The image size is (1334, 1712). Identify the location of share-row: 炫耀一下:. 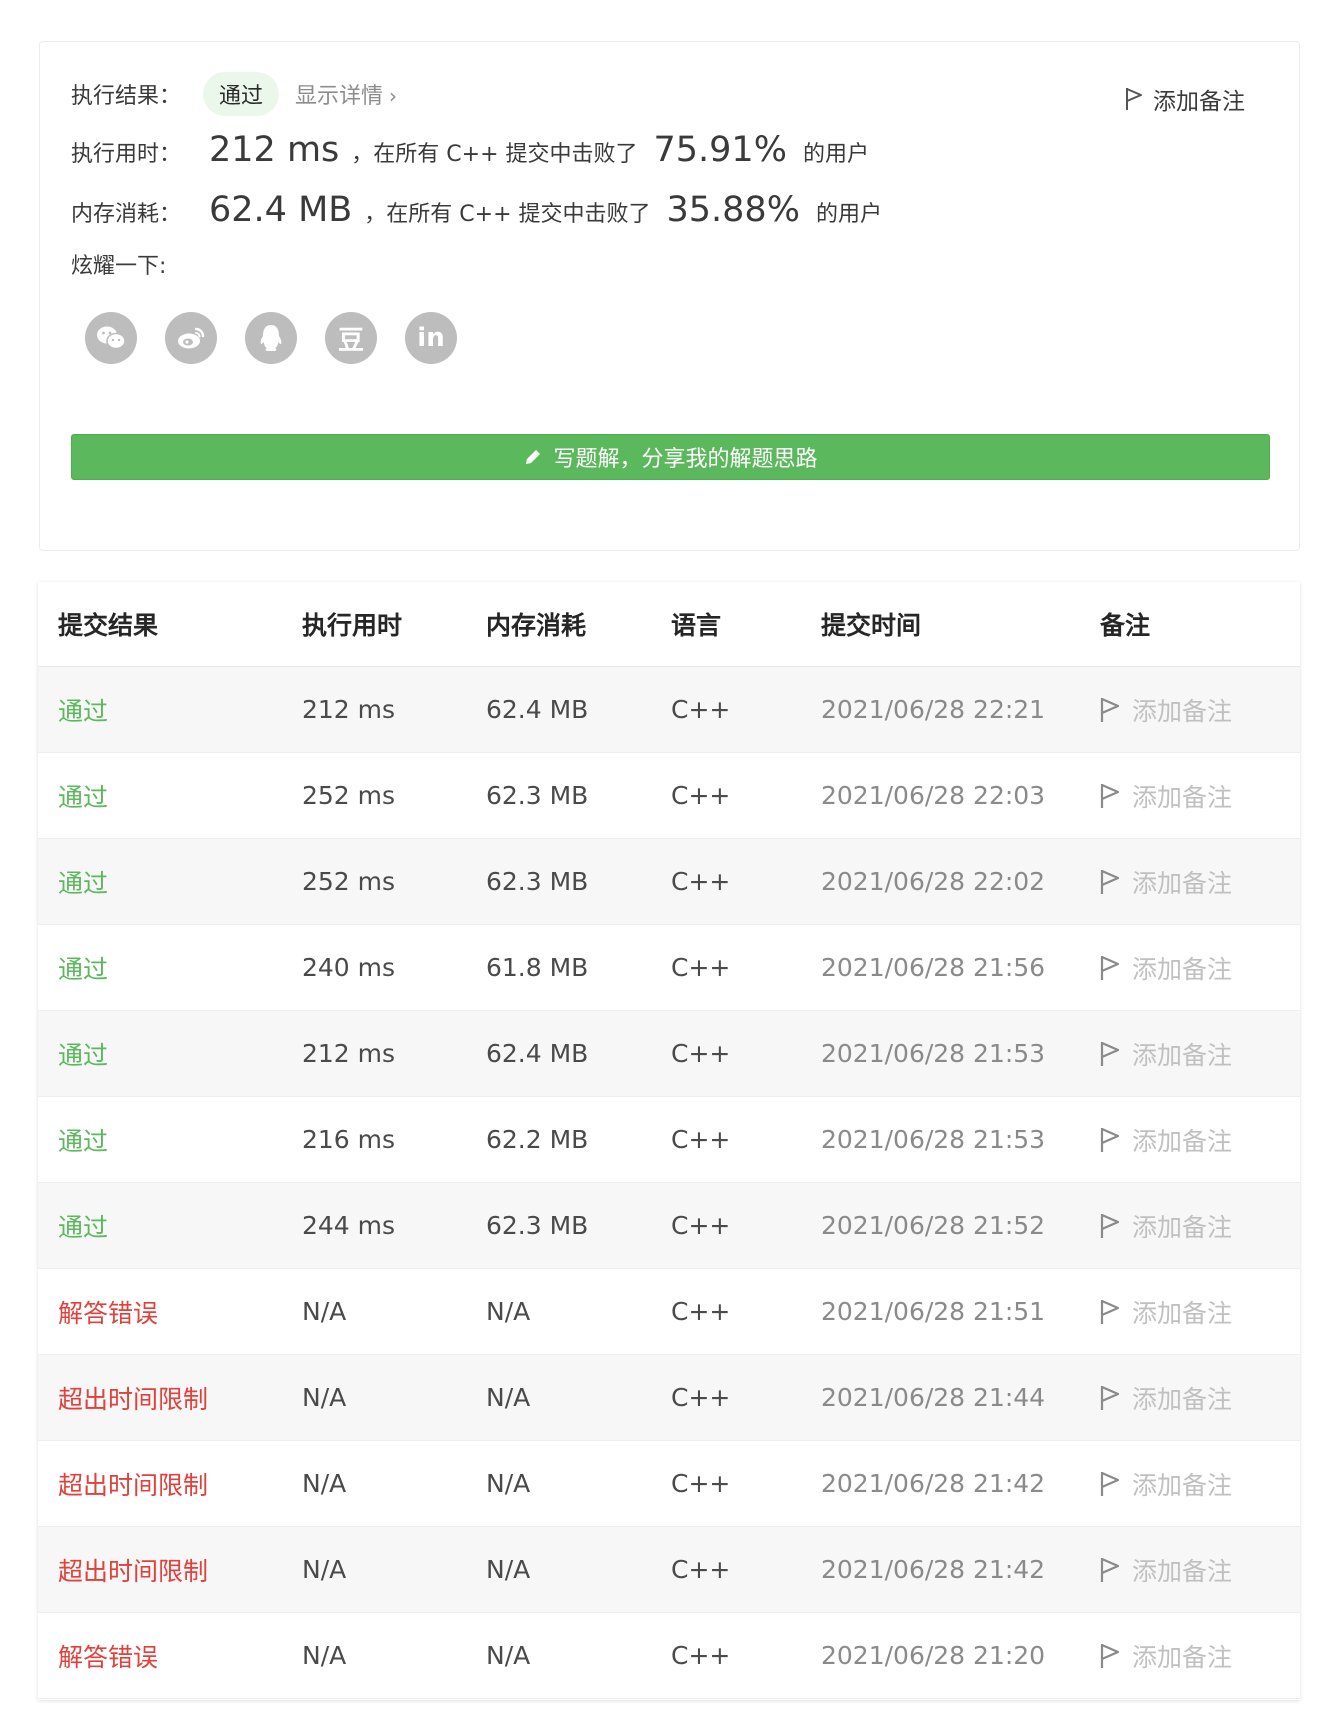
(118, 264).